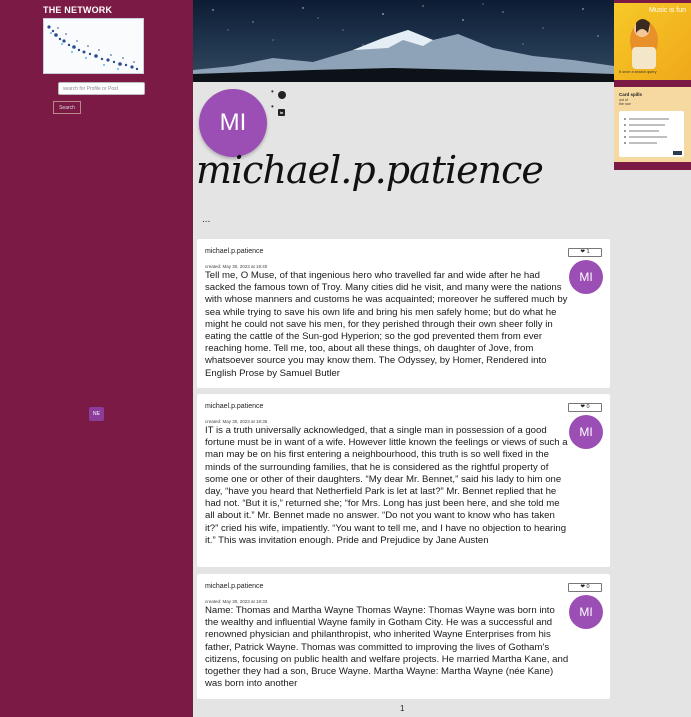 The height and width of the screenshot is (717, 691). What do you see at coordinates (402, 708) in the screenshot?
I see `pagination-page: 1` at bounding box center [402, 708].